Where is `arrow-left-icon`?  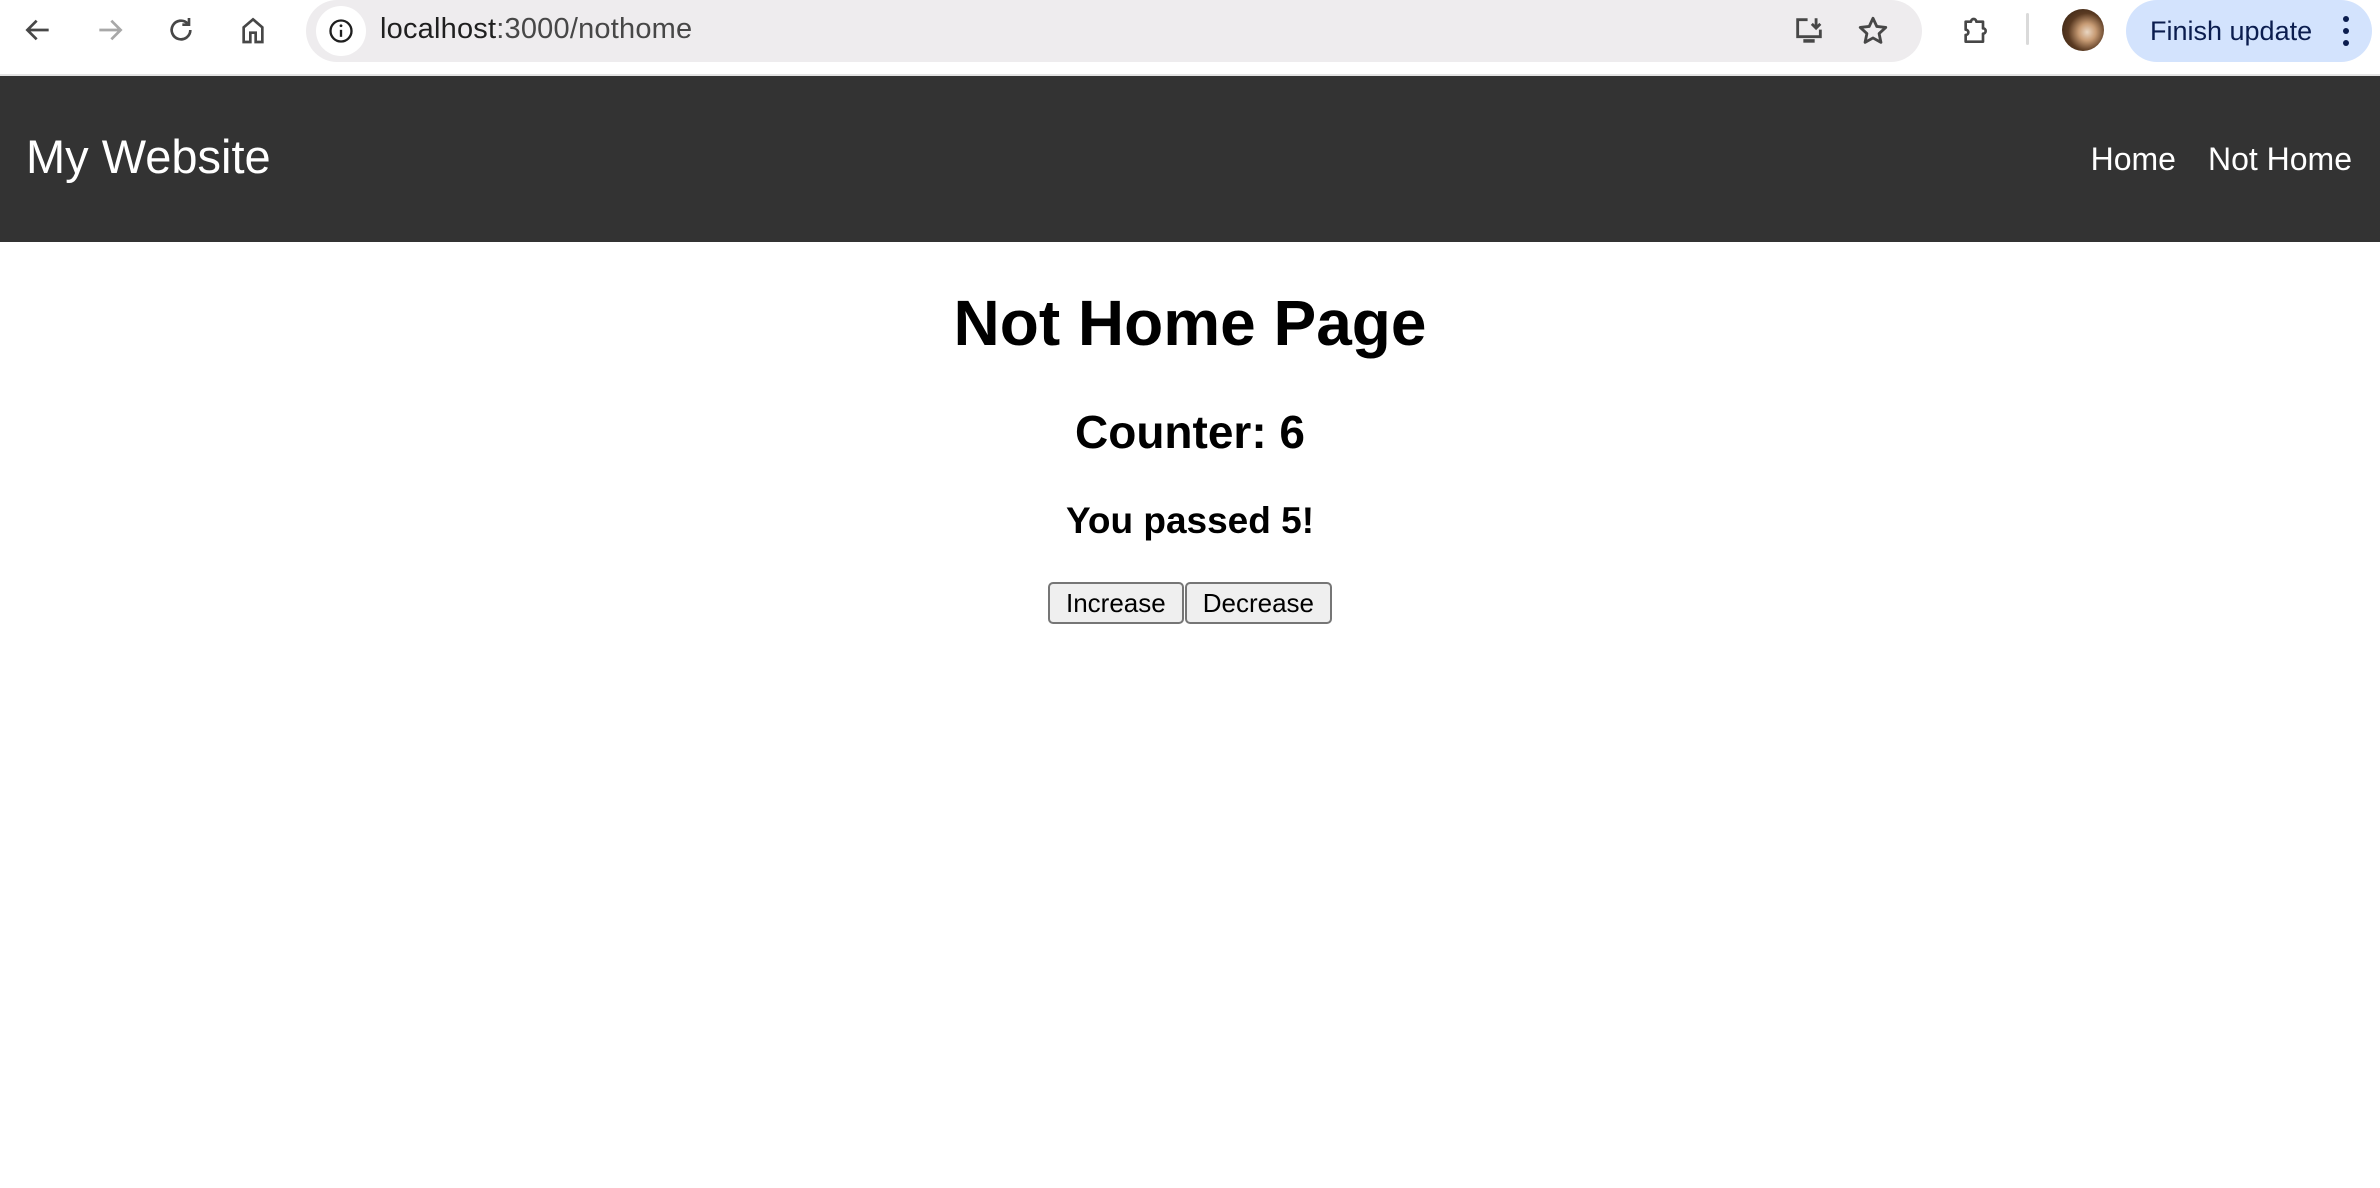 arrow-left-icon is located at coordinates (37, 30).